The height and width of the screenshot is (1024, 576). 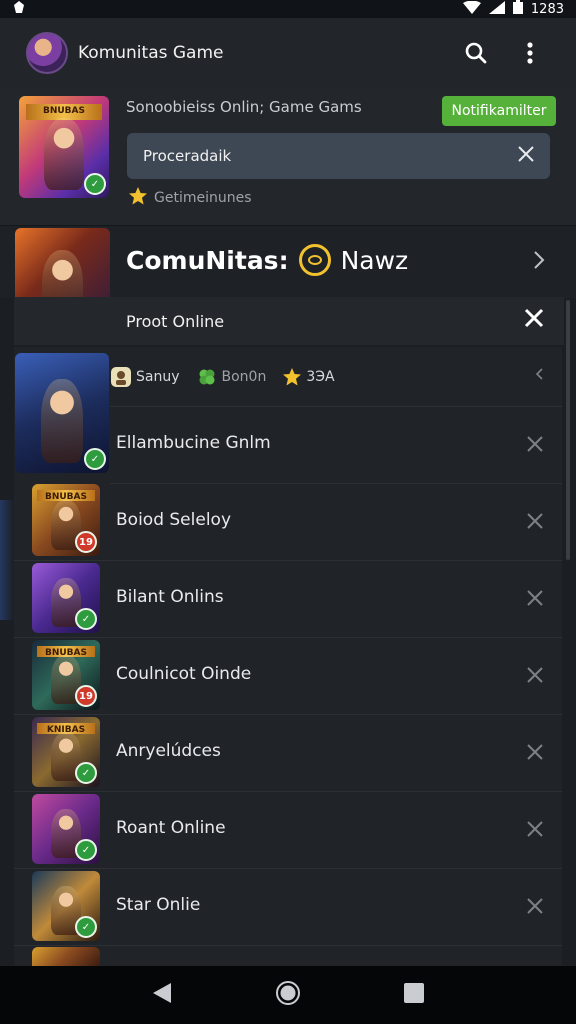 I want to click on app-bar: Komunitas Game, so click(x=288, y=53).